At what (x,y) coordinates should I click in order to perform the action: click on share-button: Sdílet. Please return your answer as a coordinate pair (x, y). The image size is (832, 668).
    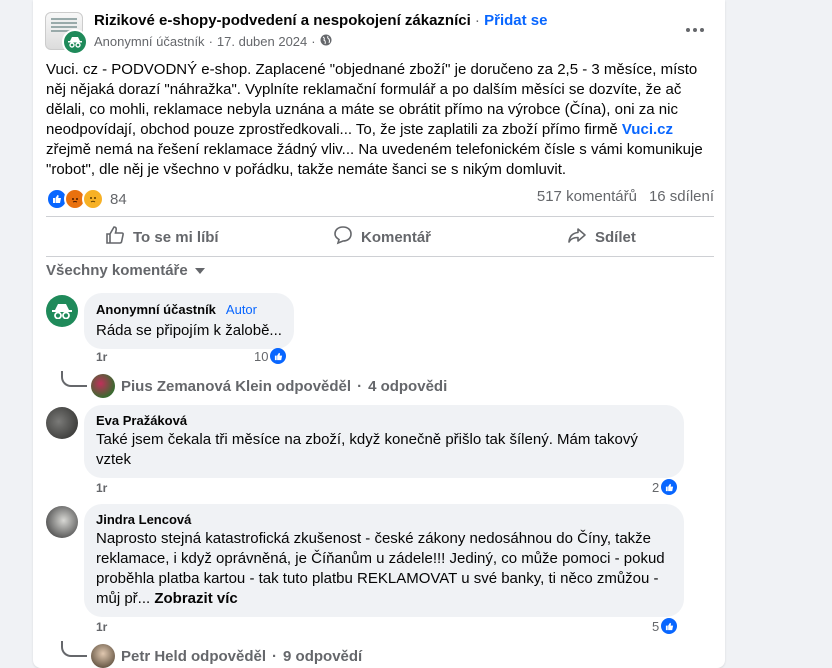
    Looking at the image, I should click on (601, 237).